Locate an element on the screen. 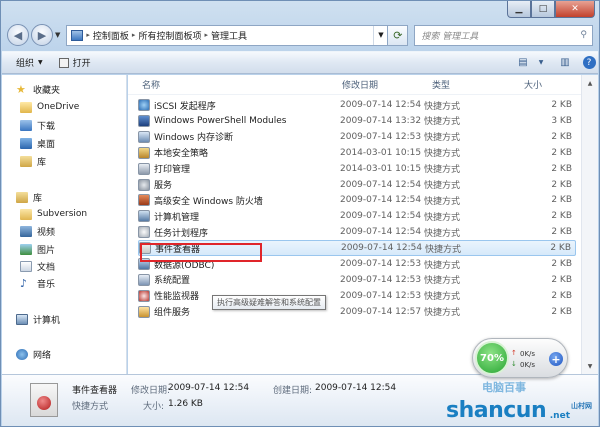 Image resolution: width=600 pixels, height=427 pixels. sidebar-item-music: ♪ 音乐 is located at coordinates (37, 283).